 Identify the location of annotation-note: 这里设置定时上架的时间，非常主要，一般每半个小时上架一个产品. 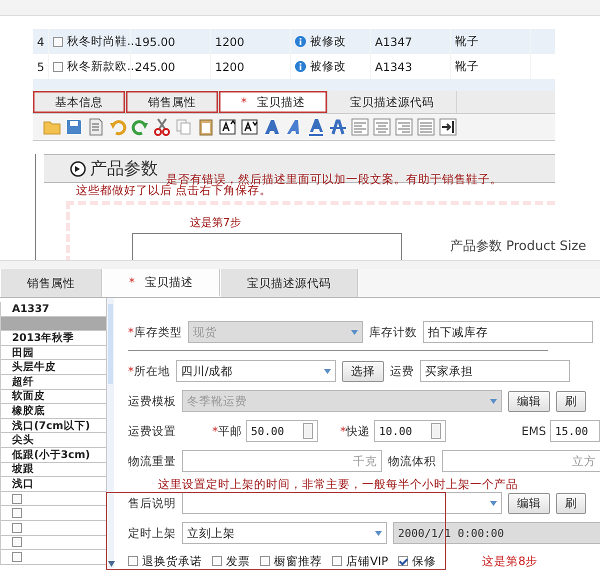
(338, 484).